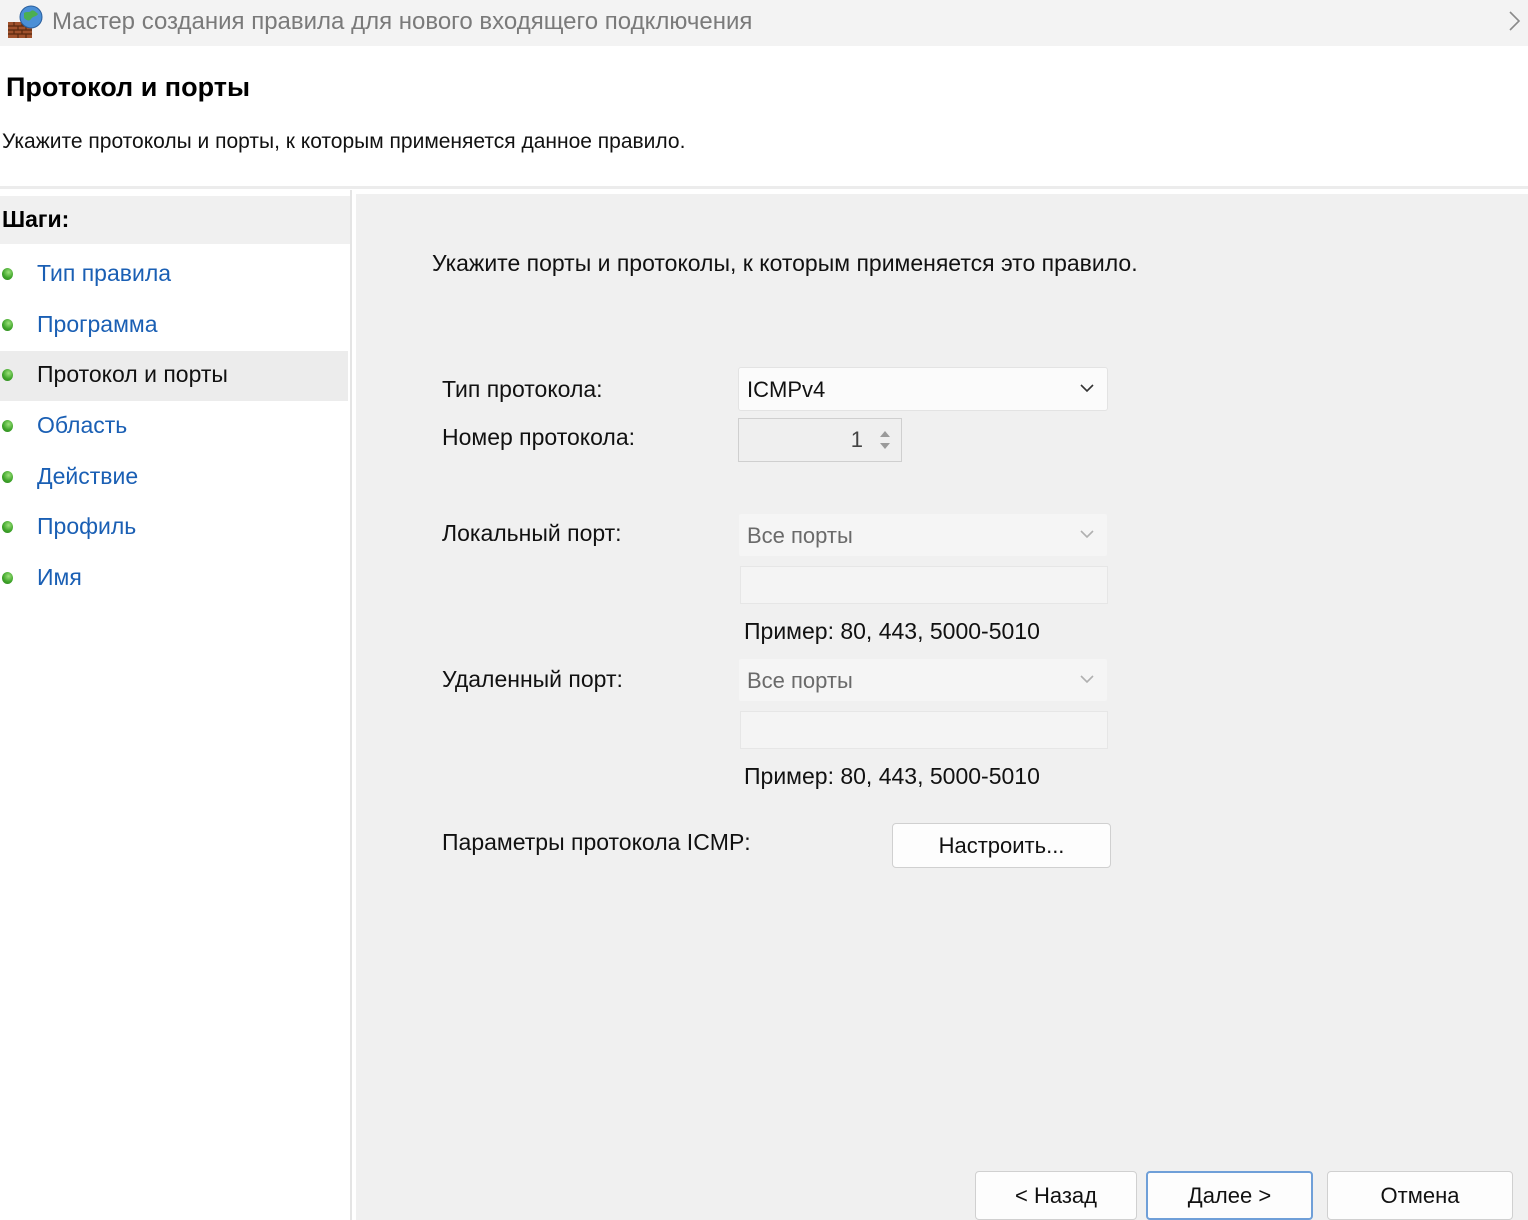 Image resolution: width=1528 pixels, height=1220 pixels. Describe the element at coordinates (59, 577) in the screenshot. I see `step-label: Имя` at that location.